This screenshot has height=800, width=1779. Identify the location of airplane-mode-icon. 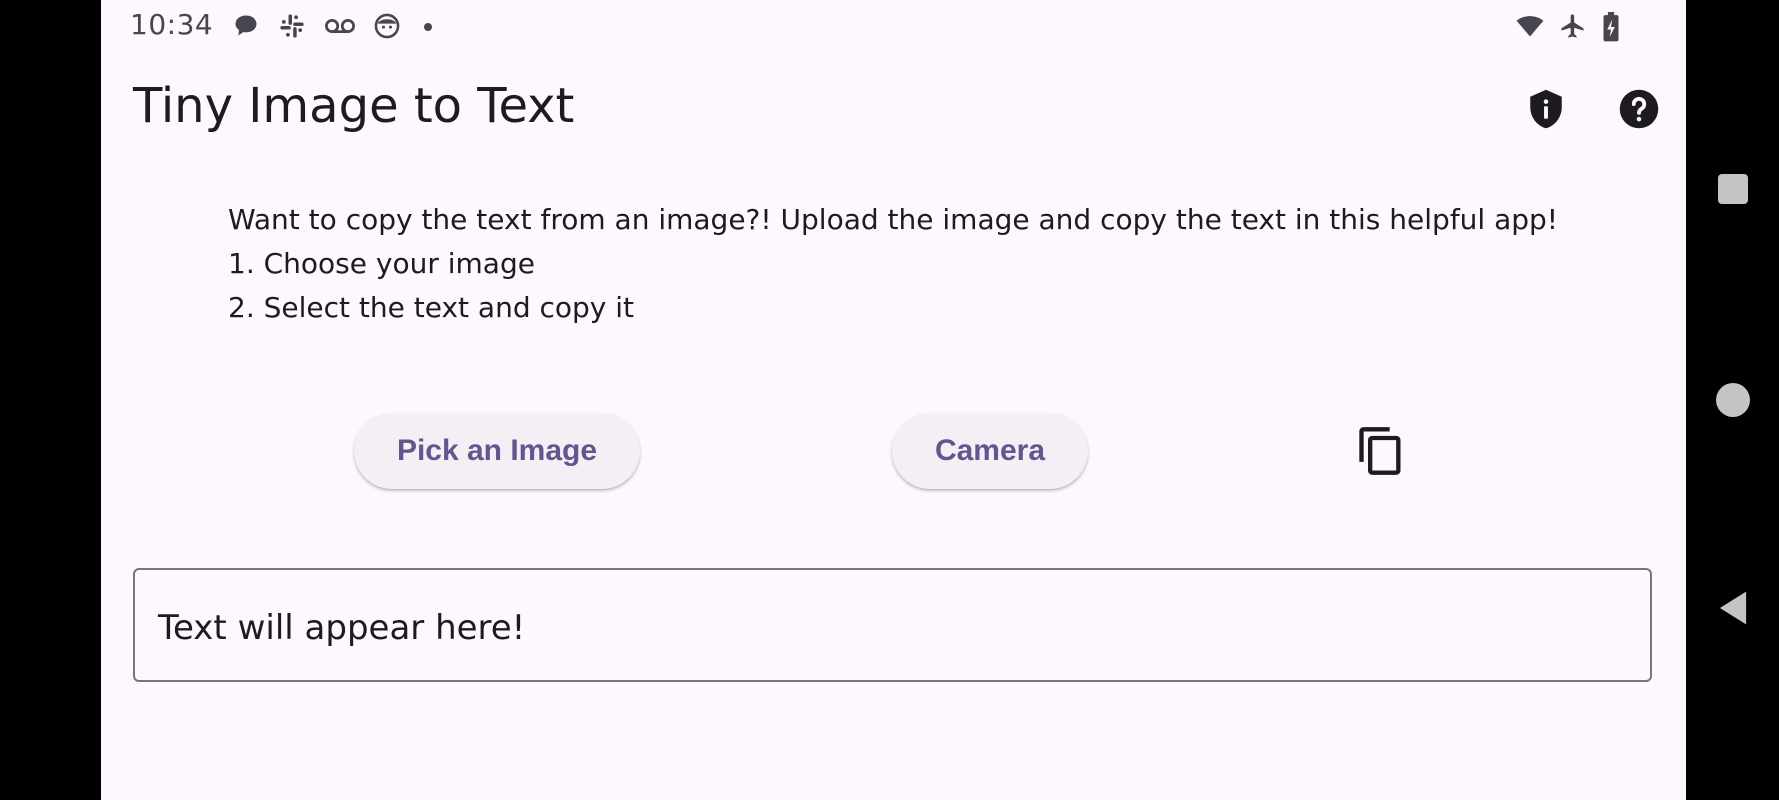
(1573, 26).